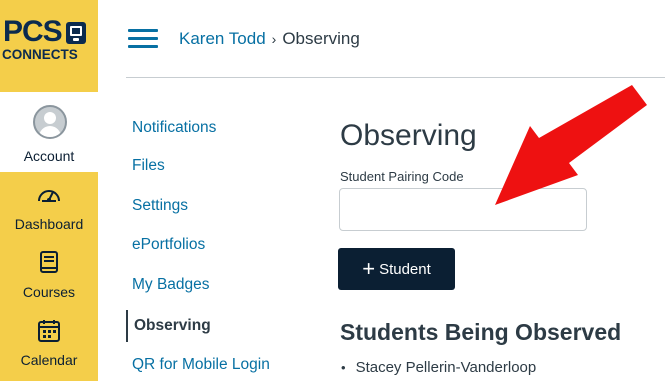 This screenshot has width=665, height=381. Describe the element at coordinates (49, 344) in the screenshot. I see `global-nav-calendar: Calendar` at that location.